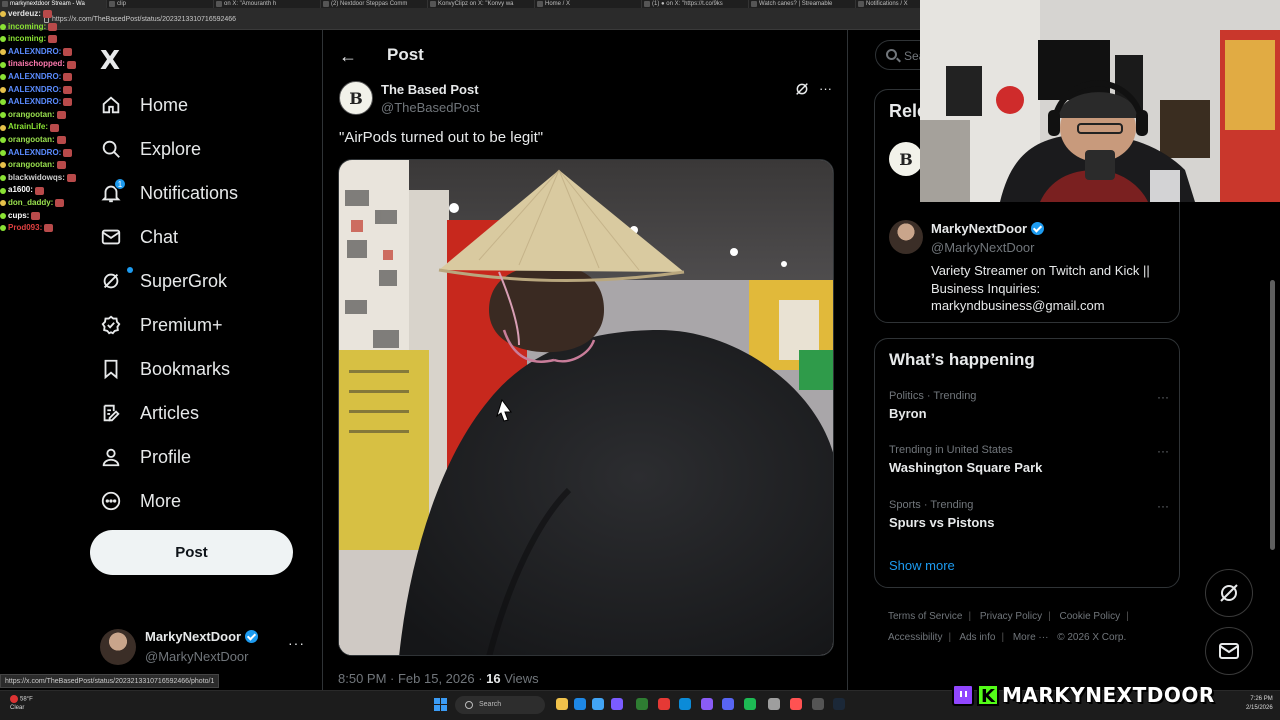  I want to click on nav-profile-label: Profile, so click(166, 456).